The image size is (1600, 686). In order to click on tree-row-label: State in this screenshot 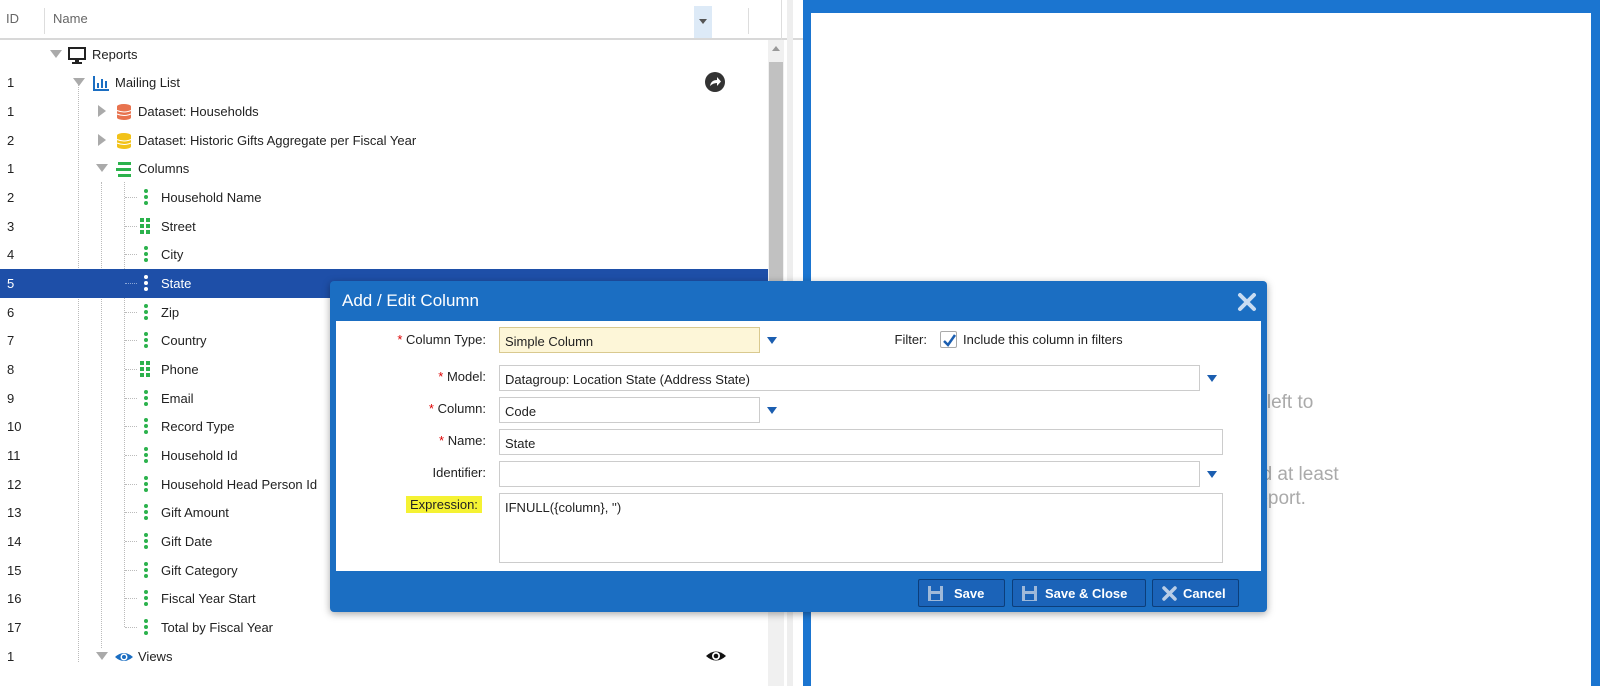, I will do `click(176, 283)`.